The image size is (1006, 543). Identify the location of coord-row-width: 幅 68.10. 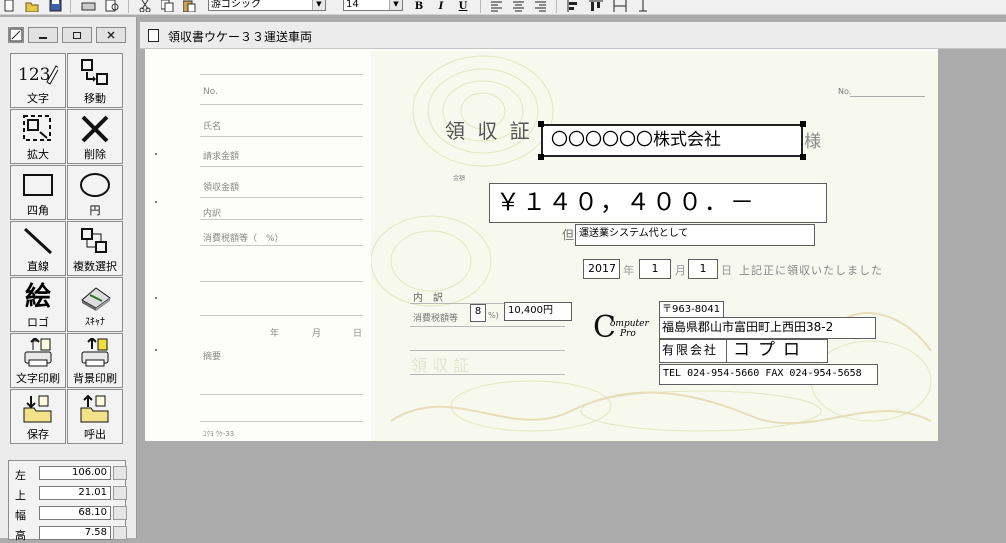
(70, 513).